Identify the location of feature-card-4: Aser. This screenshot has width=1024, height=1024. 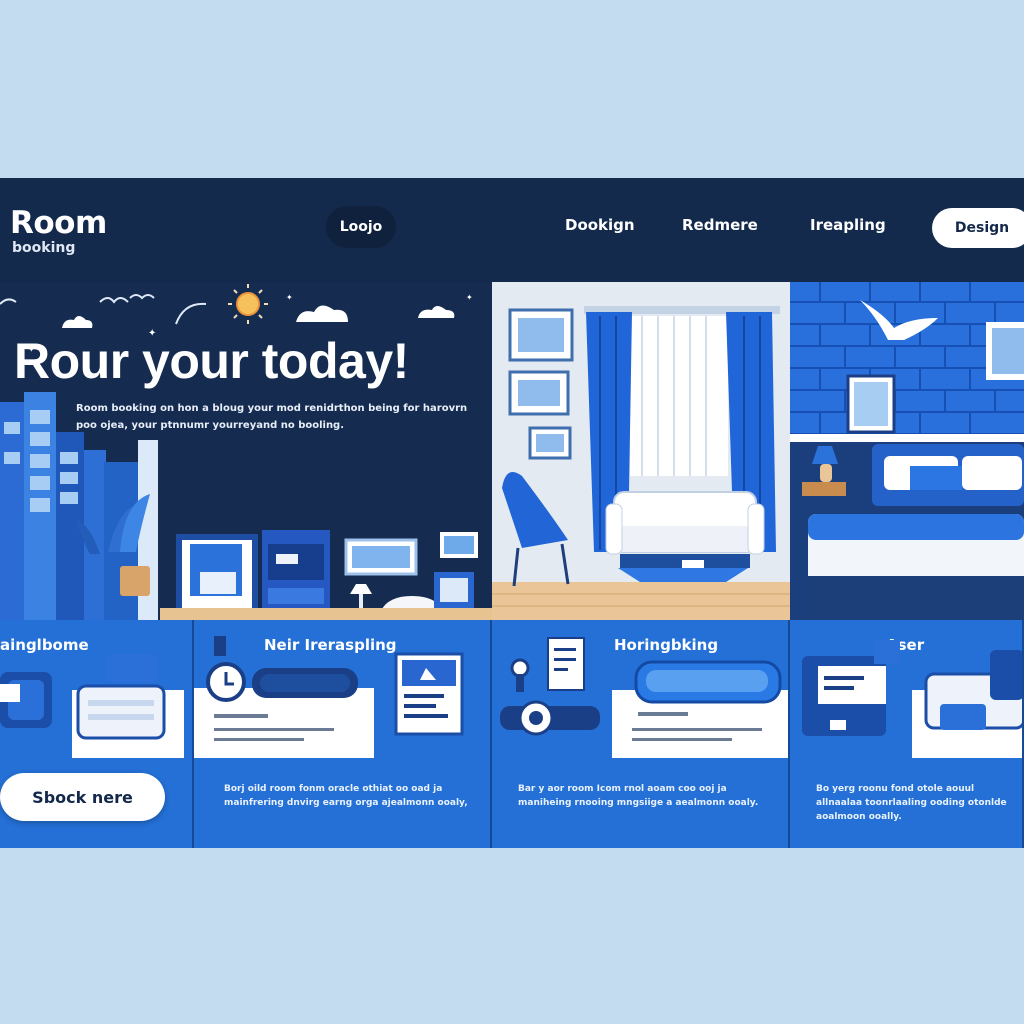
(907, 689).